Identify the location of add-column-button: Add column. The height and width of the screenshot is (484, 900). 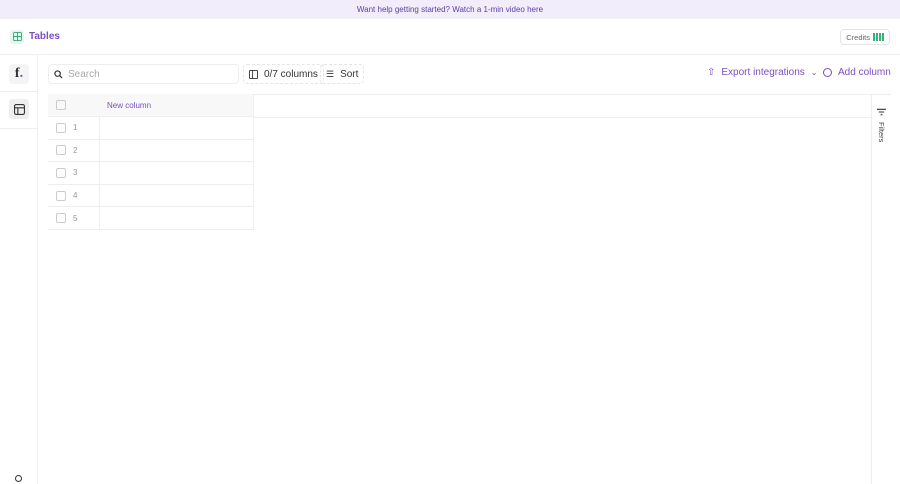
(857, 72).